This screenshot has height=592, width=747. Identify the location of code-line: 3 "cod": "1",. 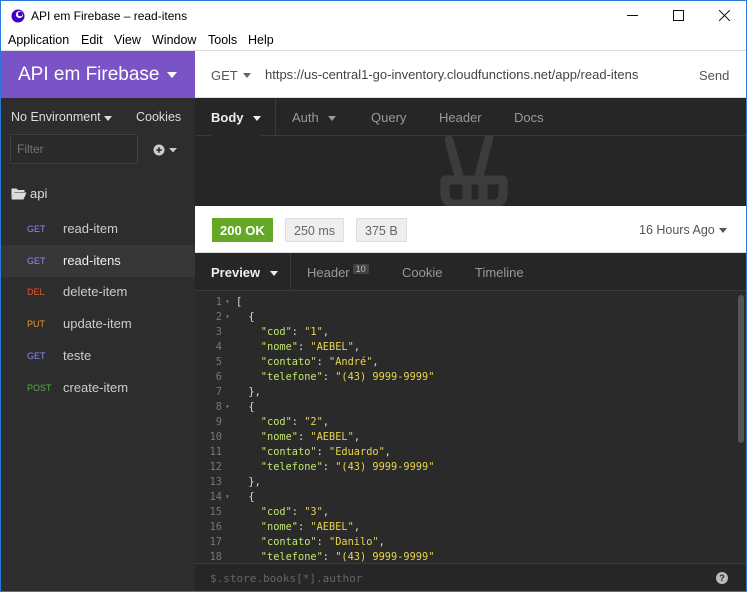
(465, 333).